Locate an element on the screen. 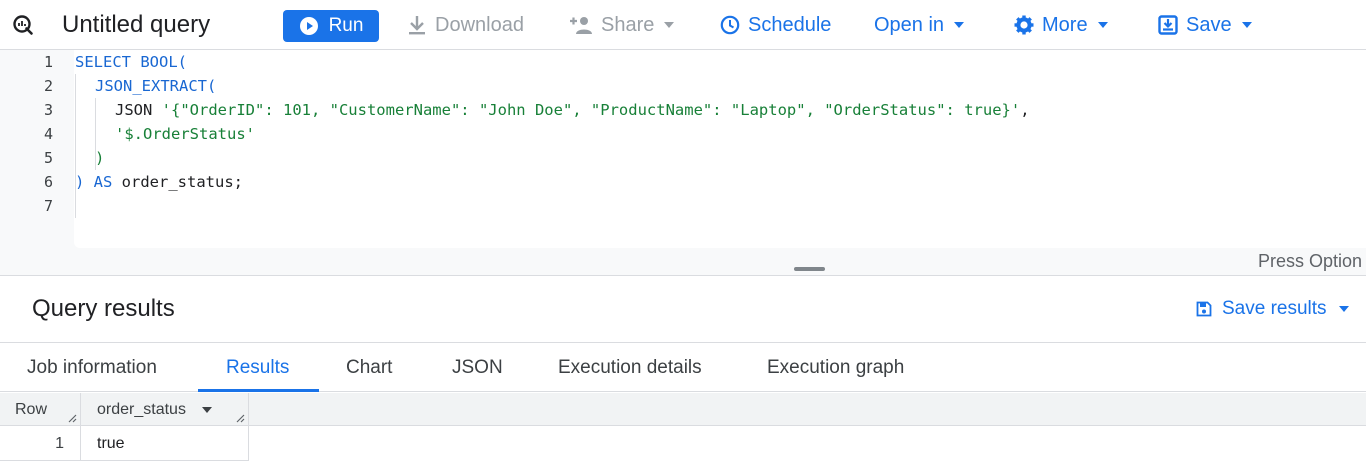  results-header: Query results Save results is located at coordinates (683, 310).